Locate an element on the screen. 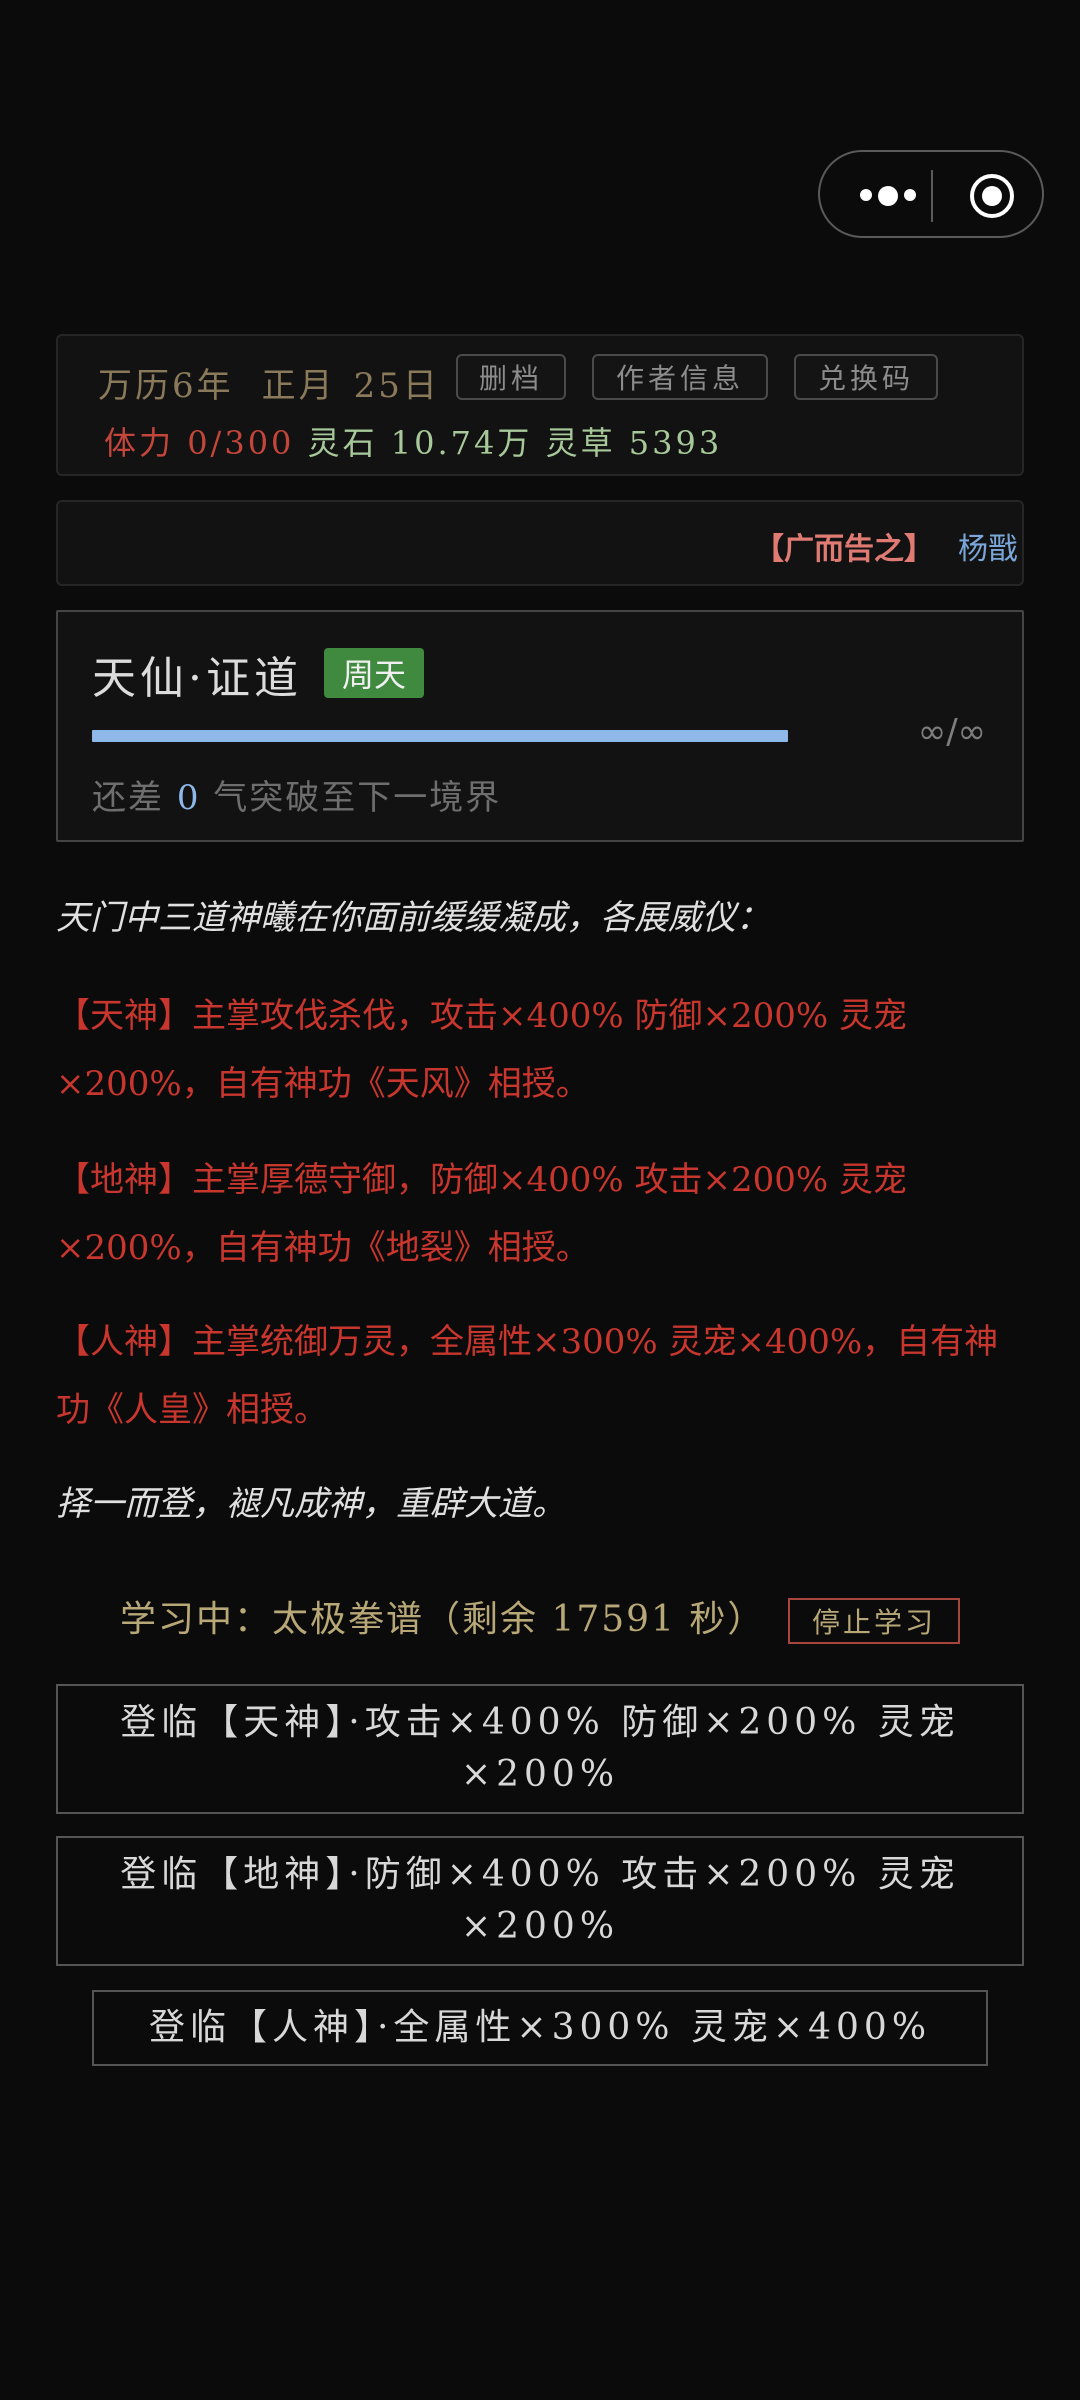  breakthrough-hint: 还差 0 气突破至下一境界 is located at coordinates (296, 794).